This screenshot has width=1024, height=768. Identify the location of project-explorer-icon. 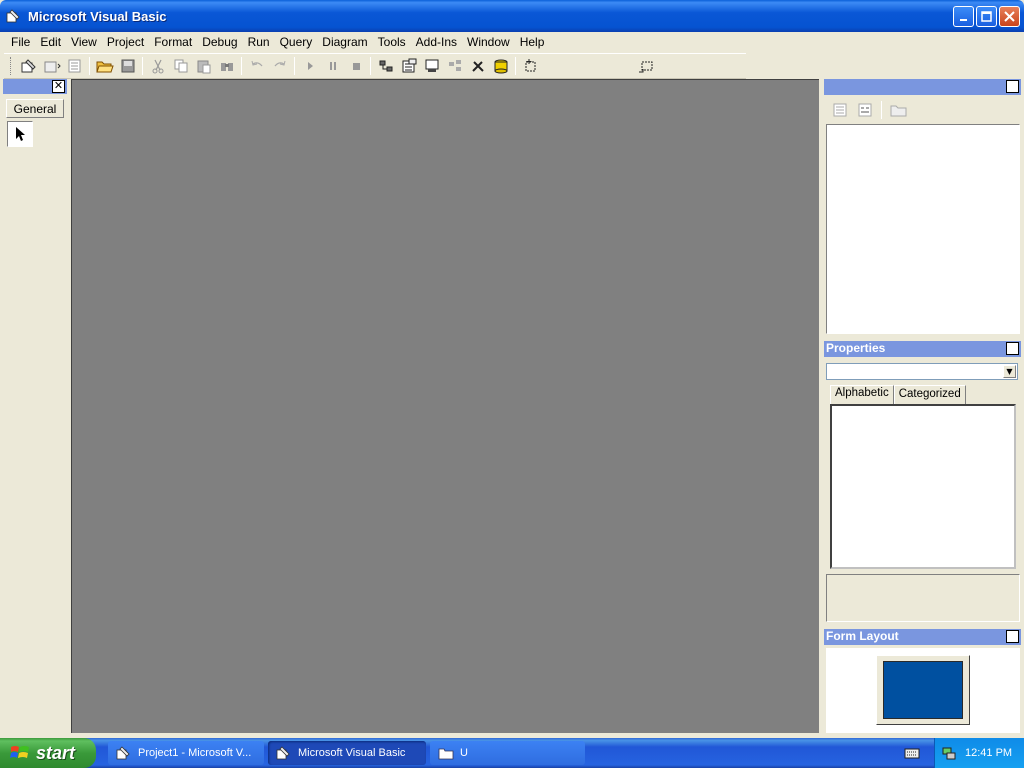
(385, 66).